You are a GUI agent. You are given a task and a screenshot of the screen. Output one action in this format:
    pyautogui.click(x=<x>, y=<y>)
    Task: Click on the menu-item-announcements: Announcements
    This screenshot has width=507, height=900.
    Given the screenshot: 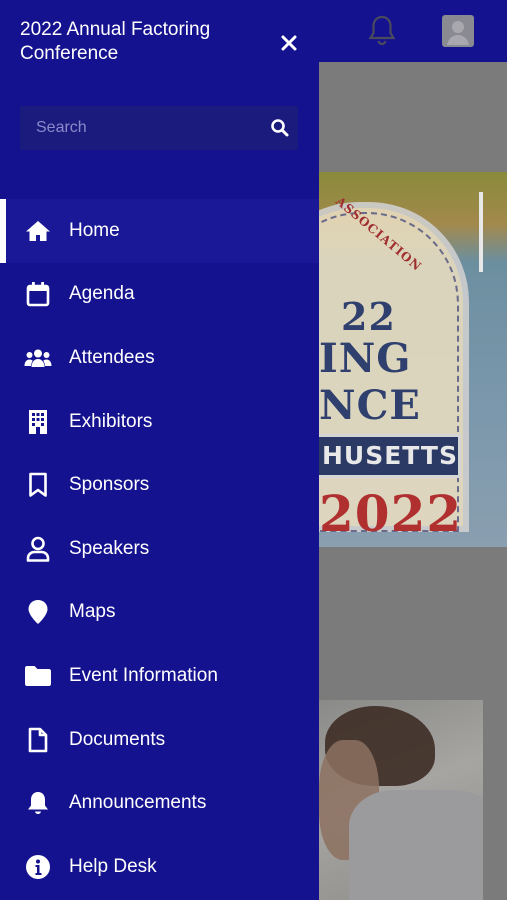 What is the action you would take?
    pyautogui.click(x=159, y=803)
    